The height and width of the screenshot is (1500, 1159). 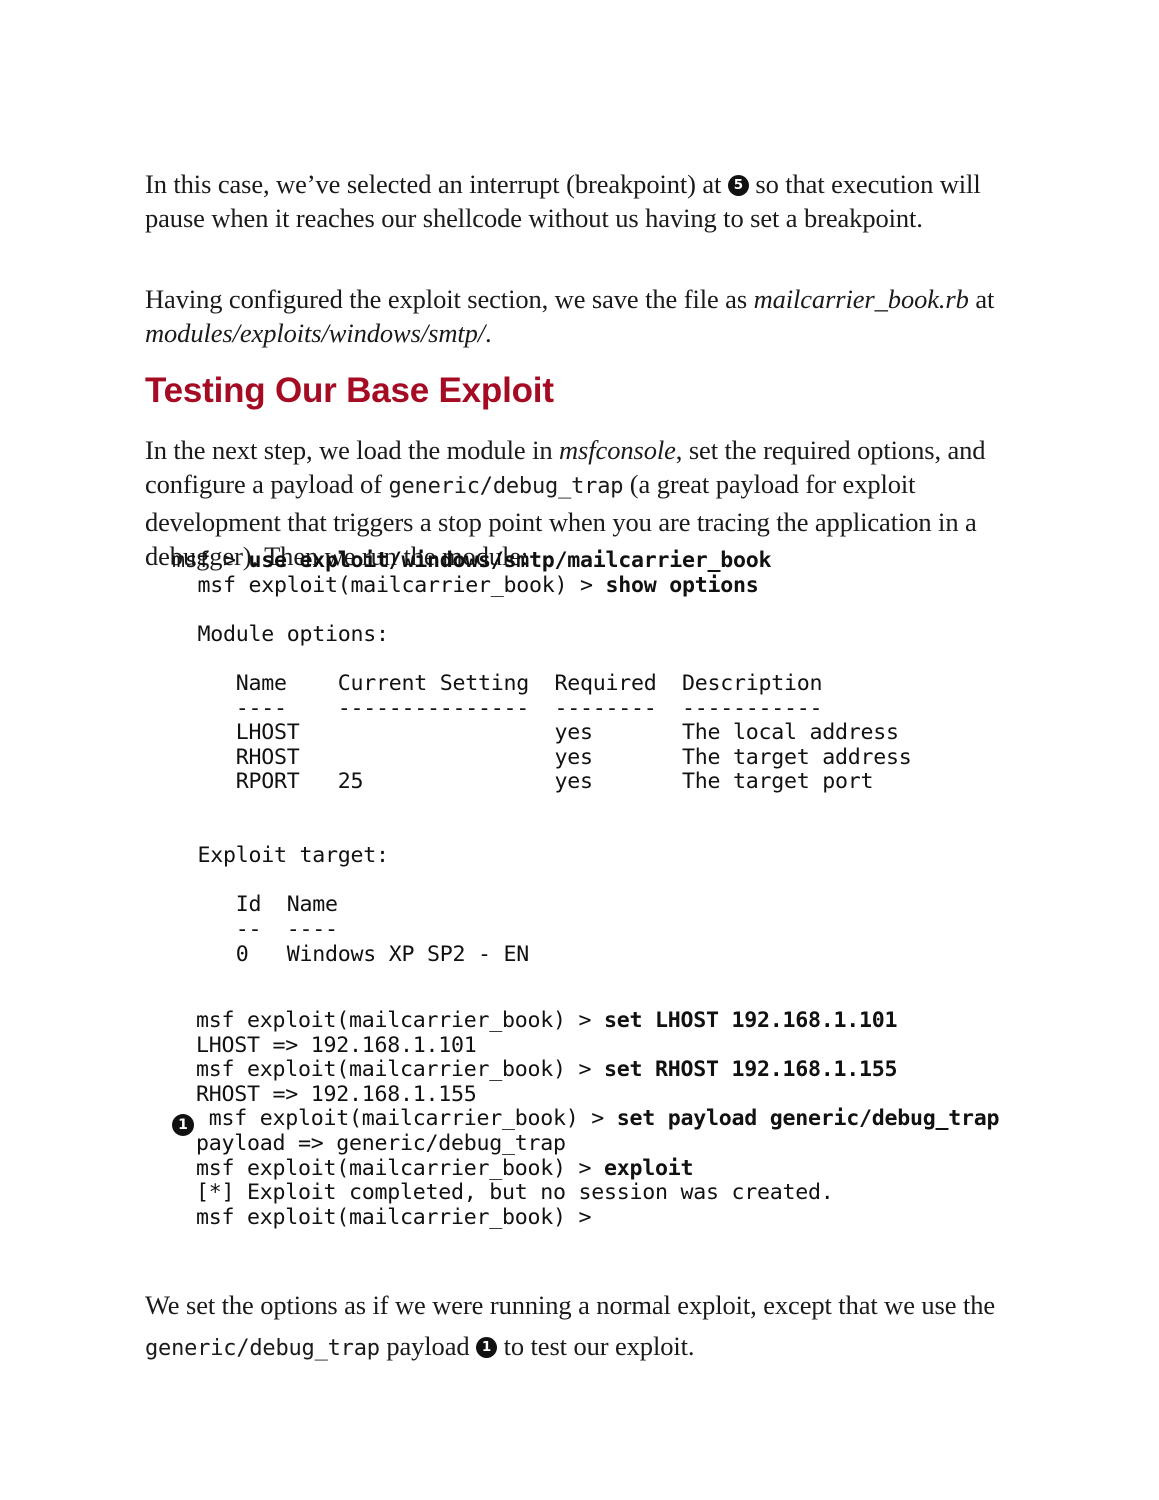 I want to click on paragraph-4-text-b: payload, so click(x=428, y=1345).